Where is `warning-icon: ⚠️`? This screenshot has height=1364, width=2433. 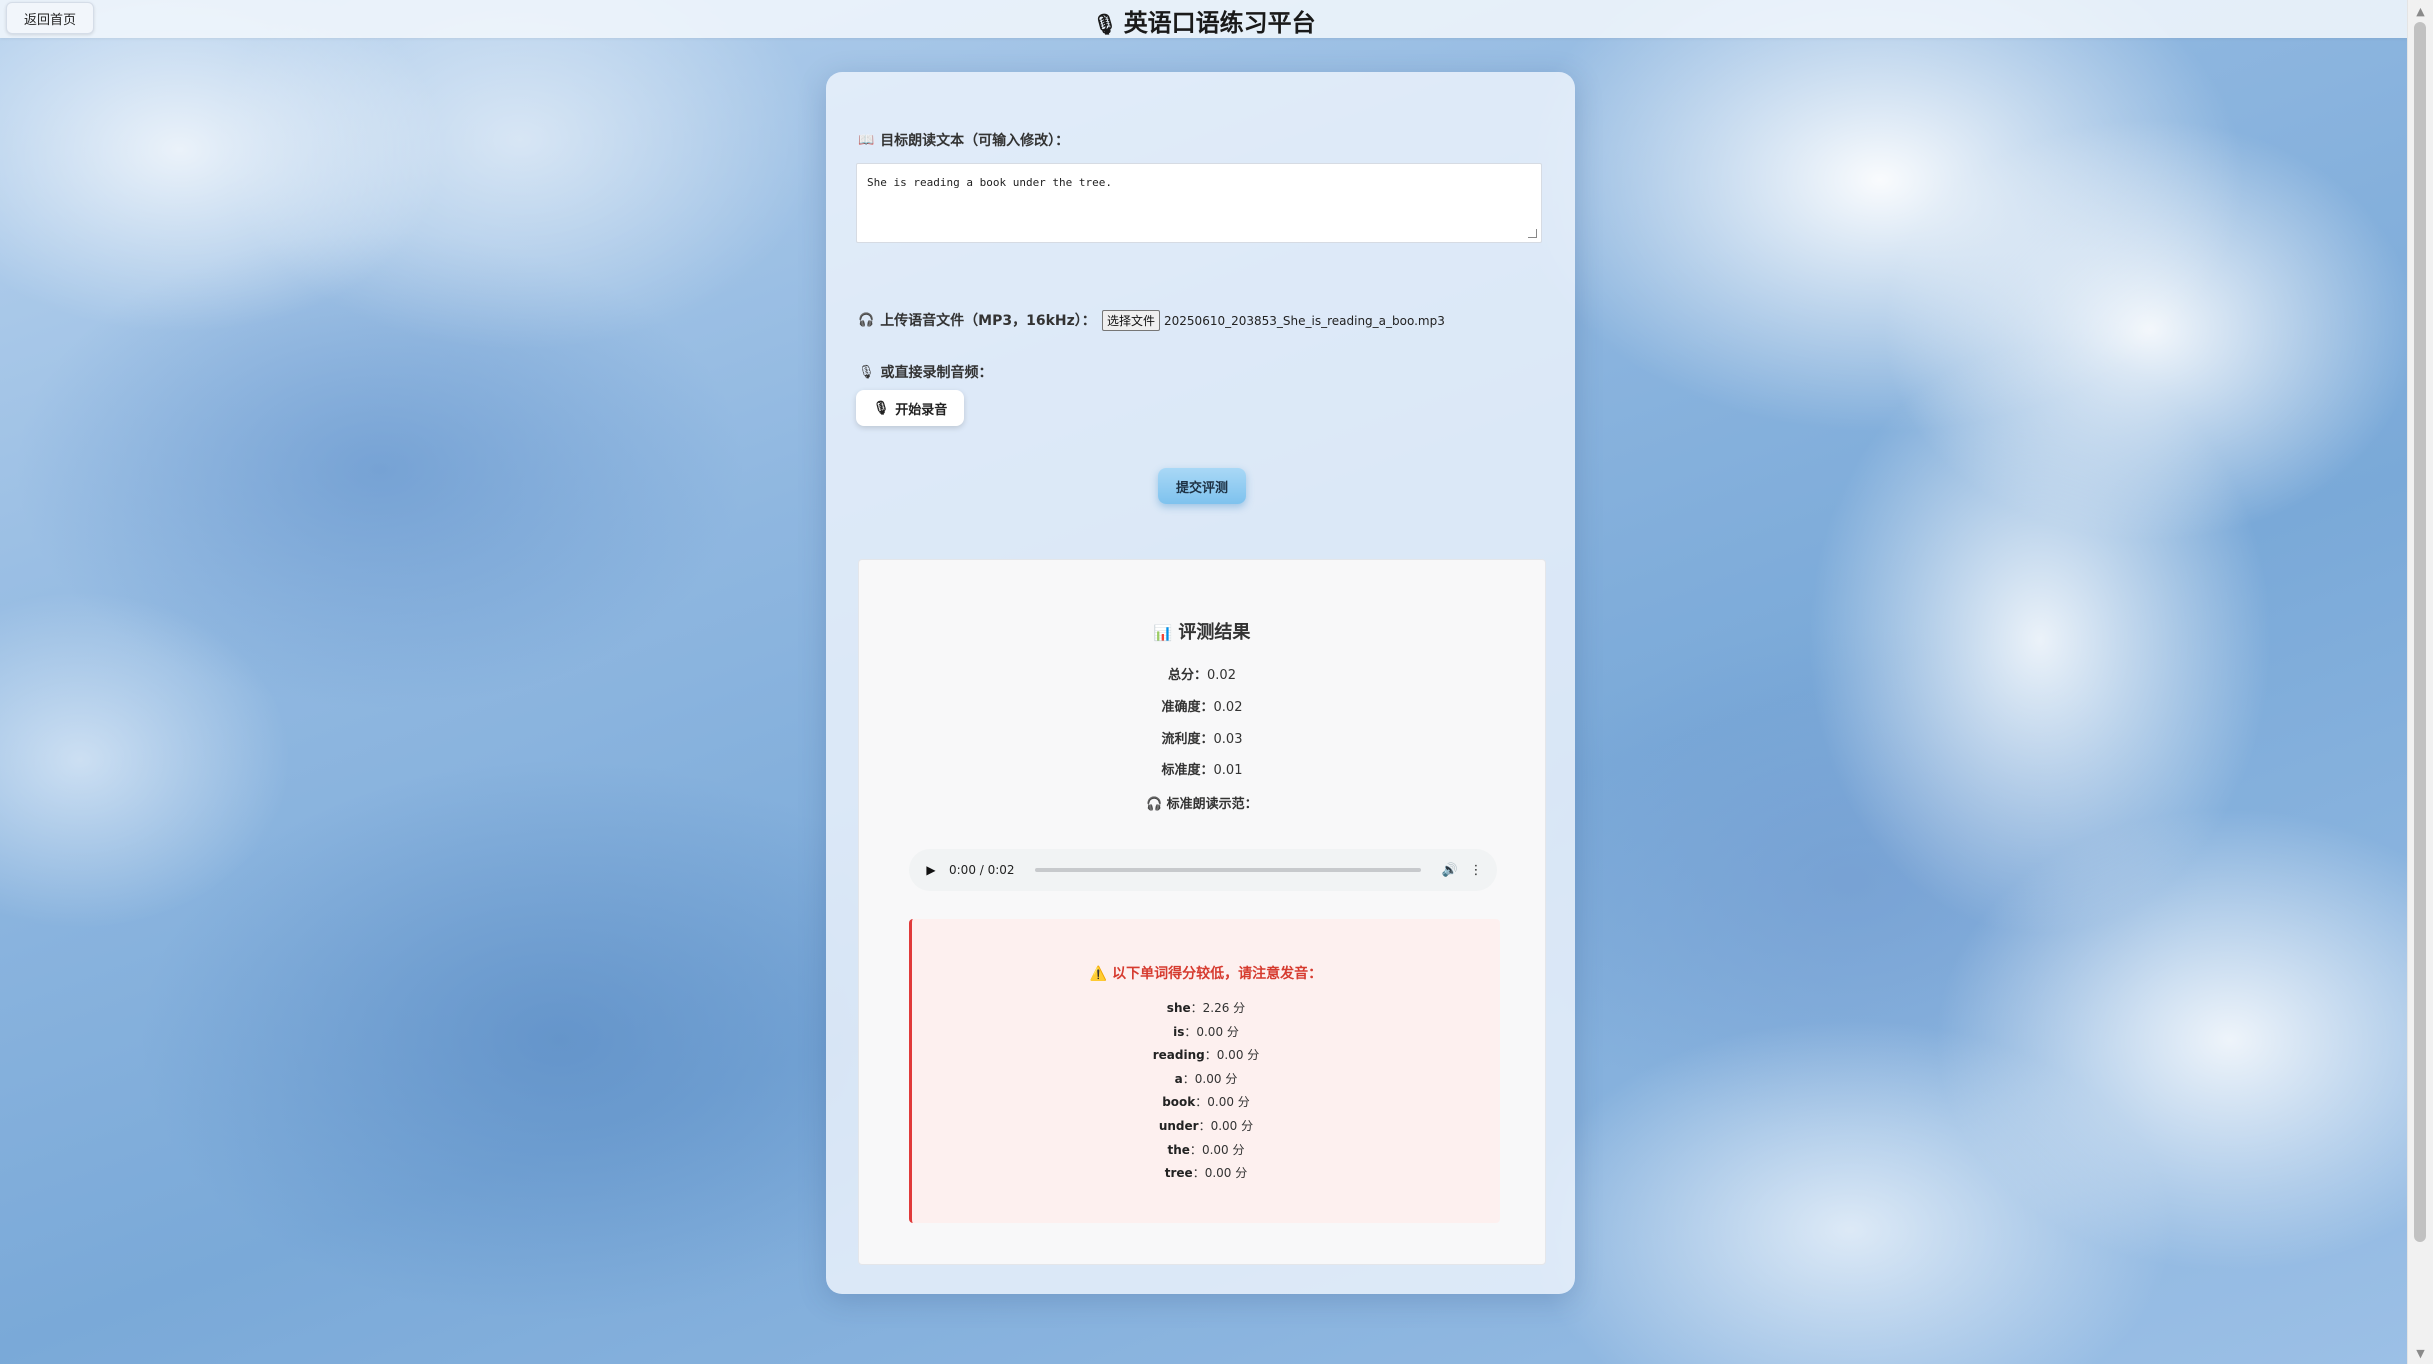
warning-icon: ⚠️ is located at coordinates (1098, 974).